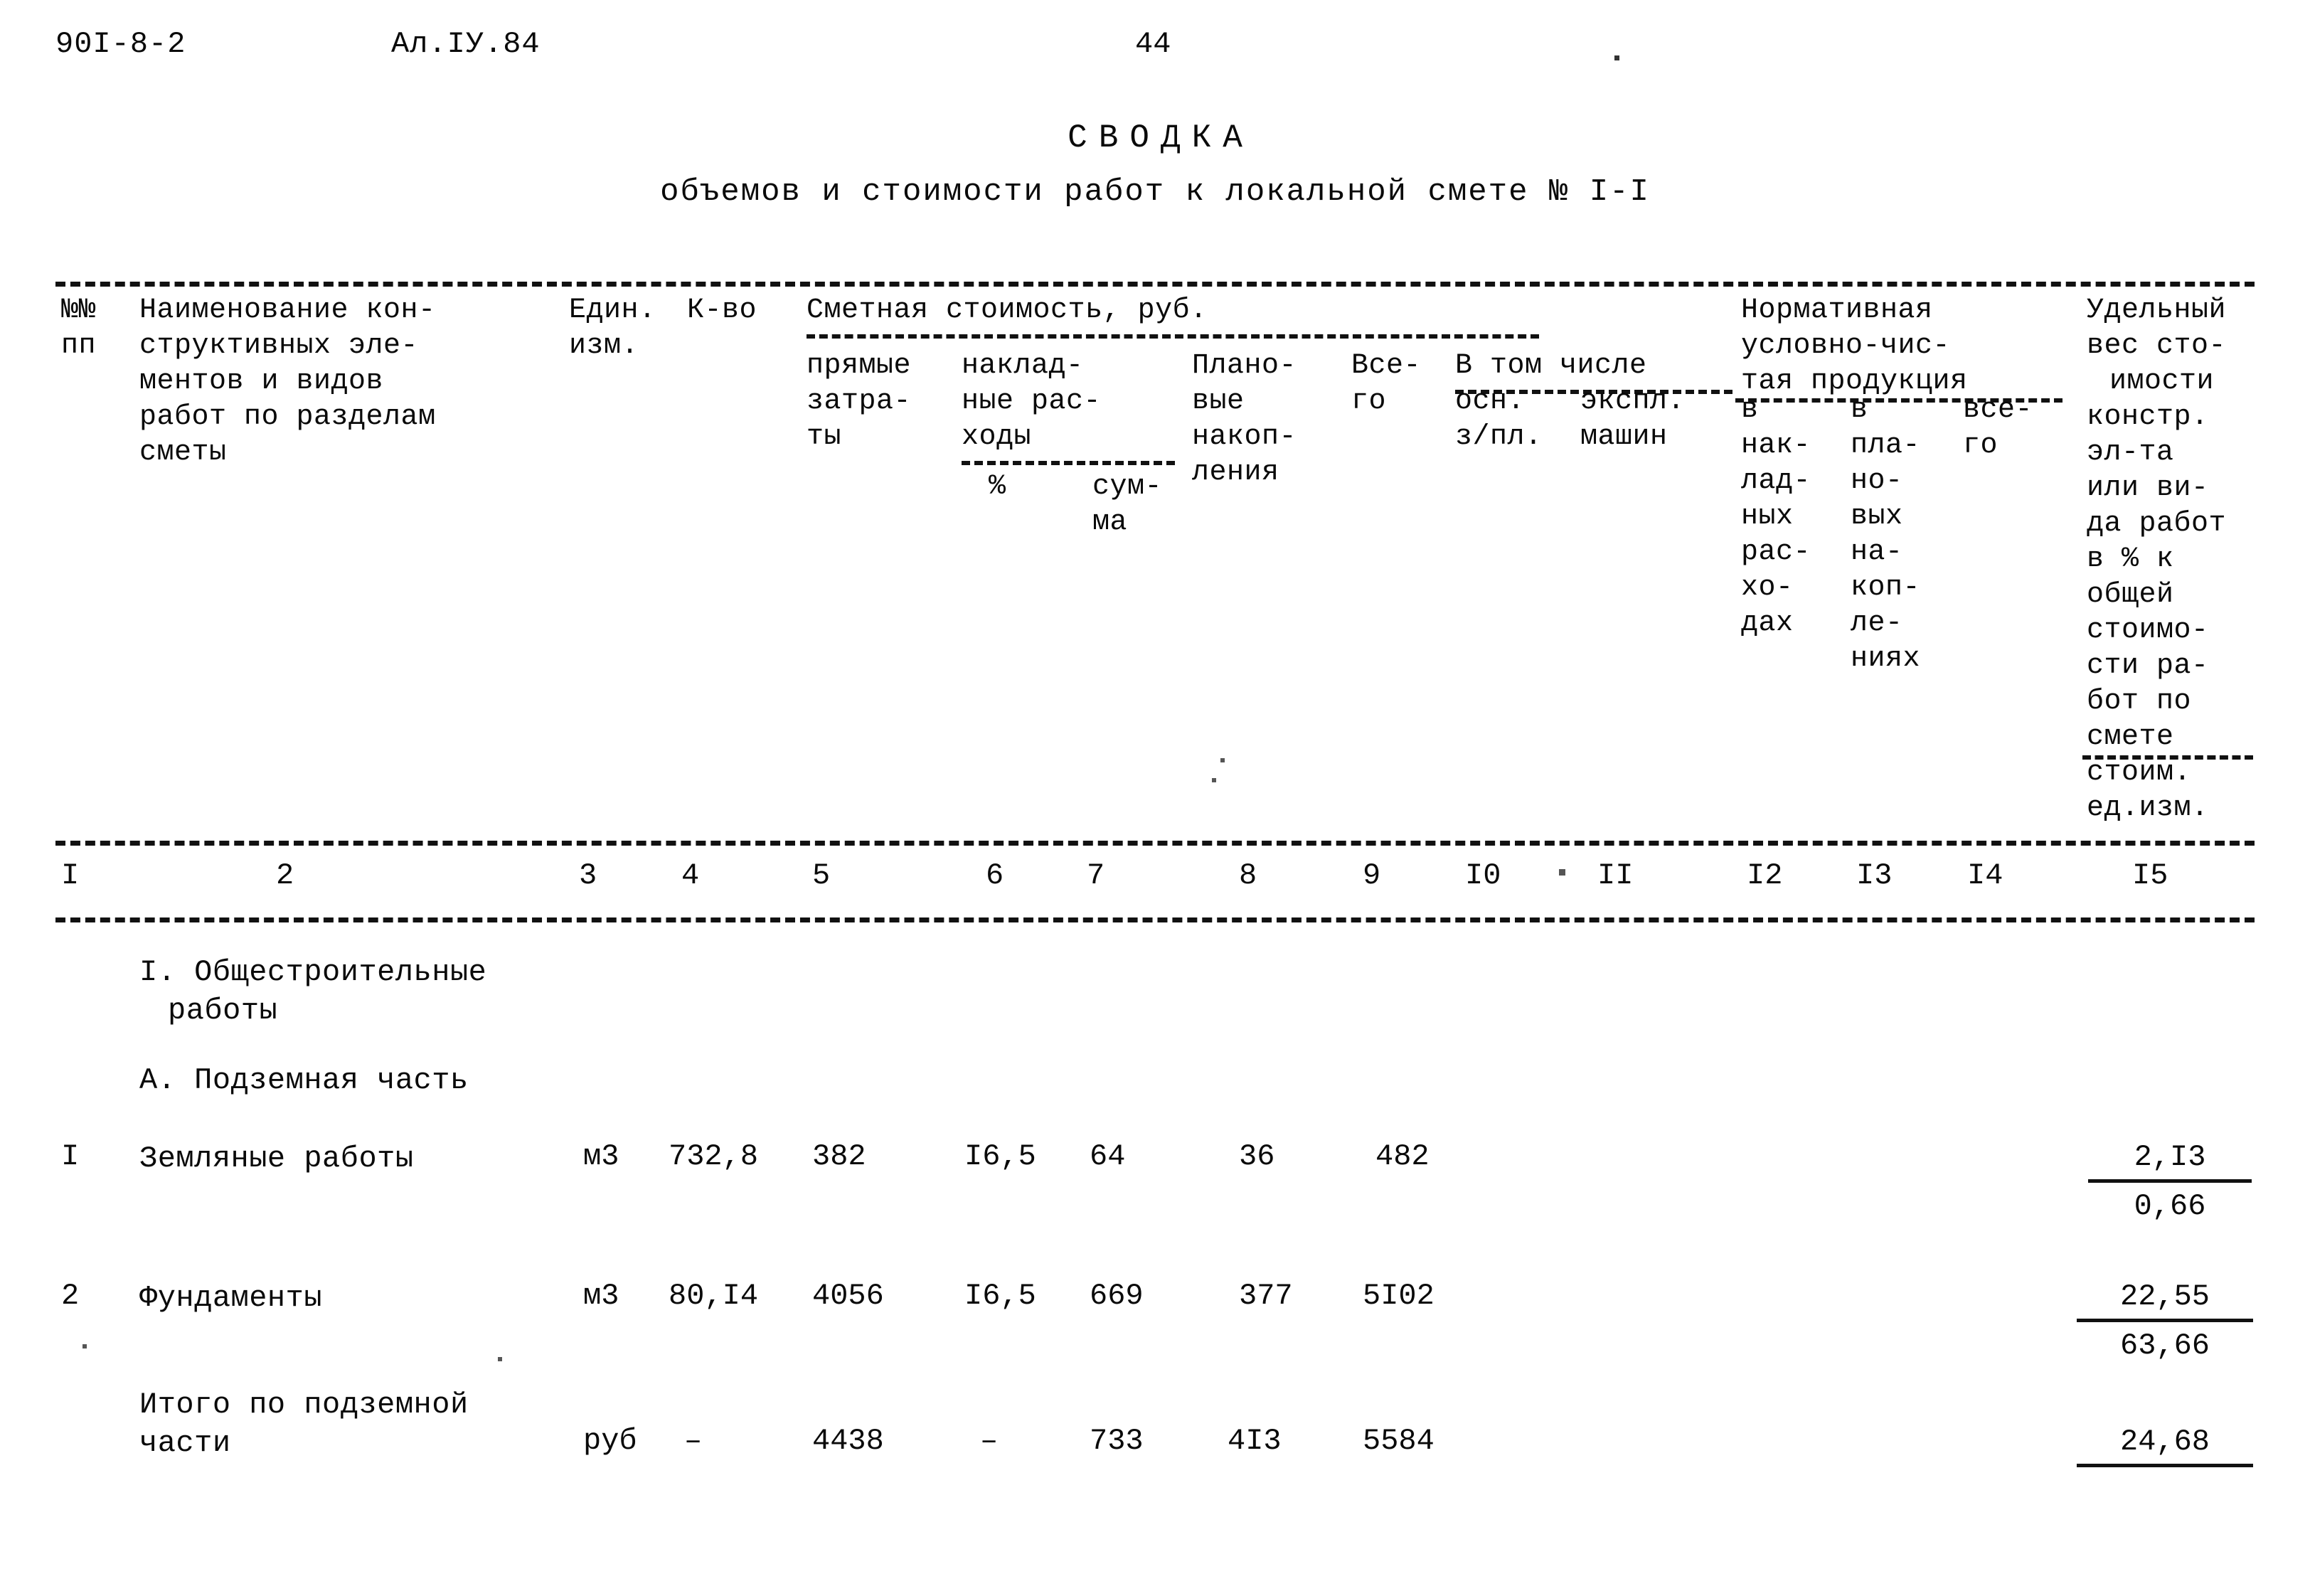  I want to click on header-share-line14: стоим., so click(2139, 773).